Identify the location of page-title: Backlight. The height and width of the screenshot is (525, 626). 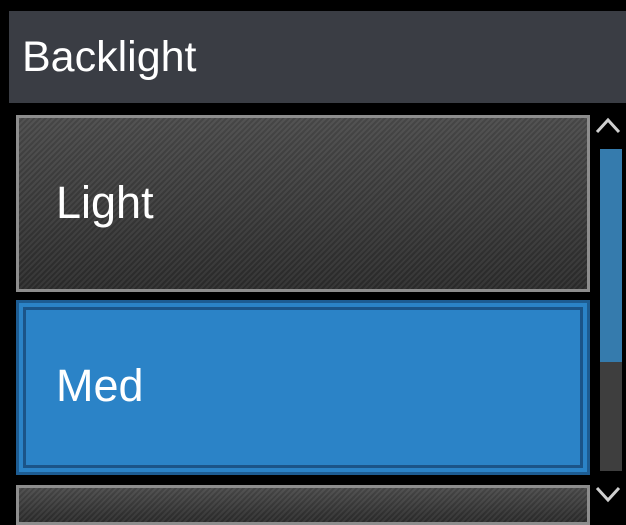
(109, 57).